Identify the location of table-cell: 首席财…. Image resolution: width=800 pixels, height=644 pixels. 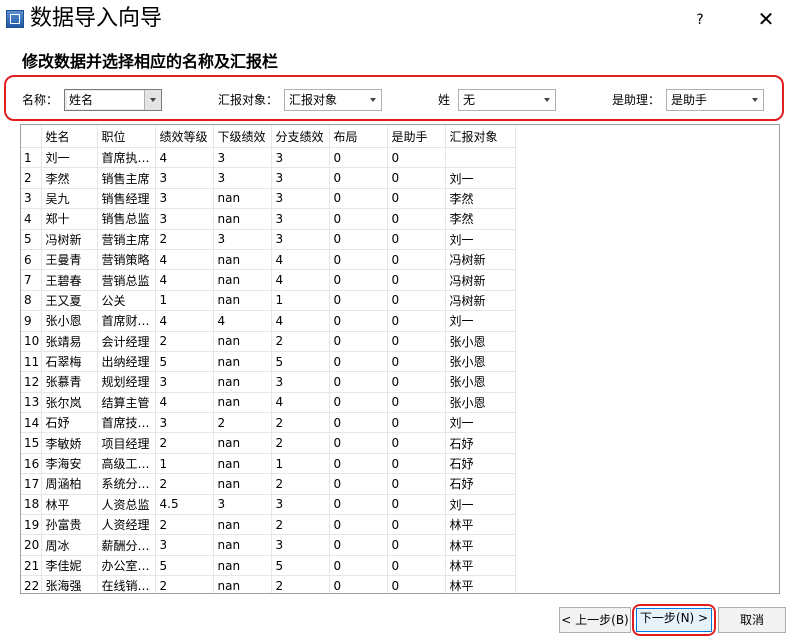
(126, 321).